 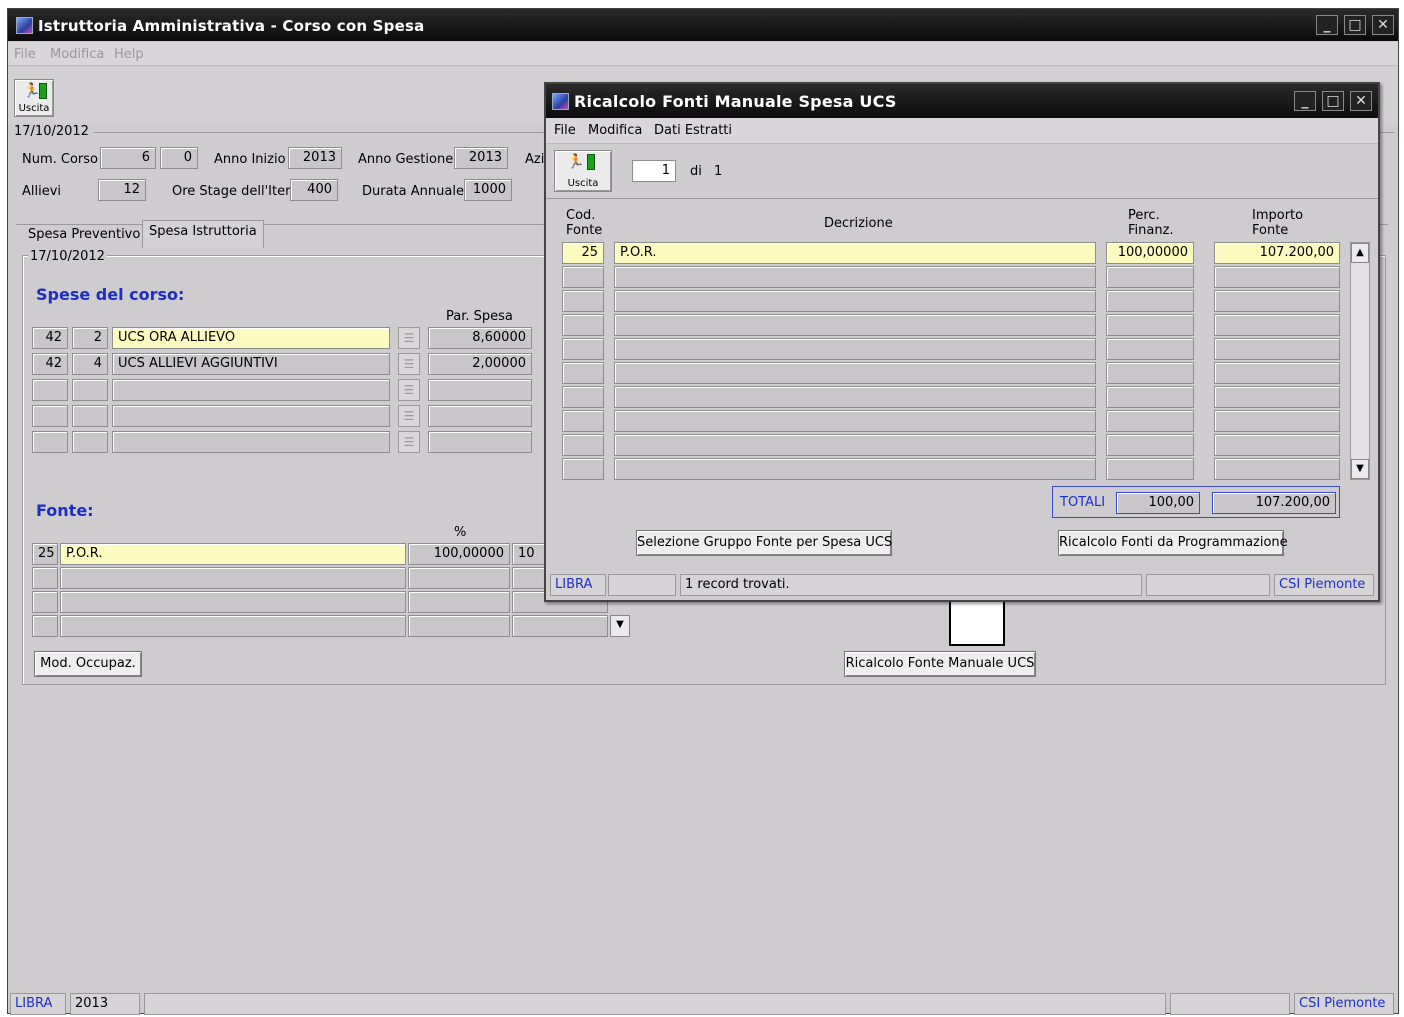 I want to click on menu-help: Help, so click(x=129, y=54).